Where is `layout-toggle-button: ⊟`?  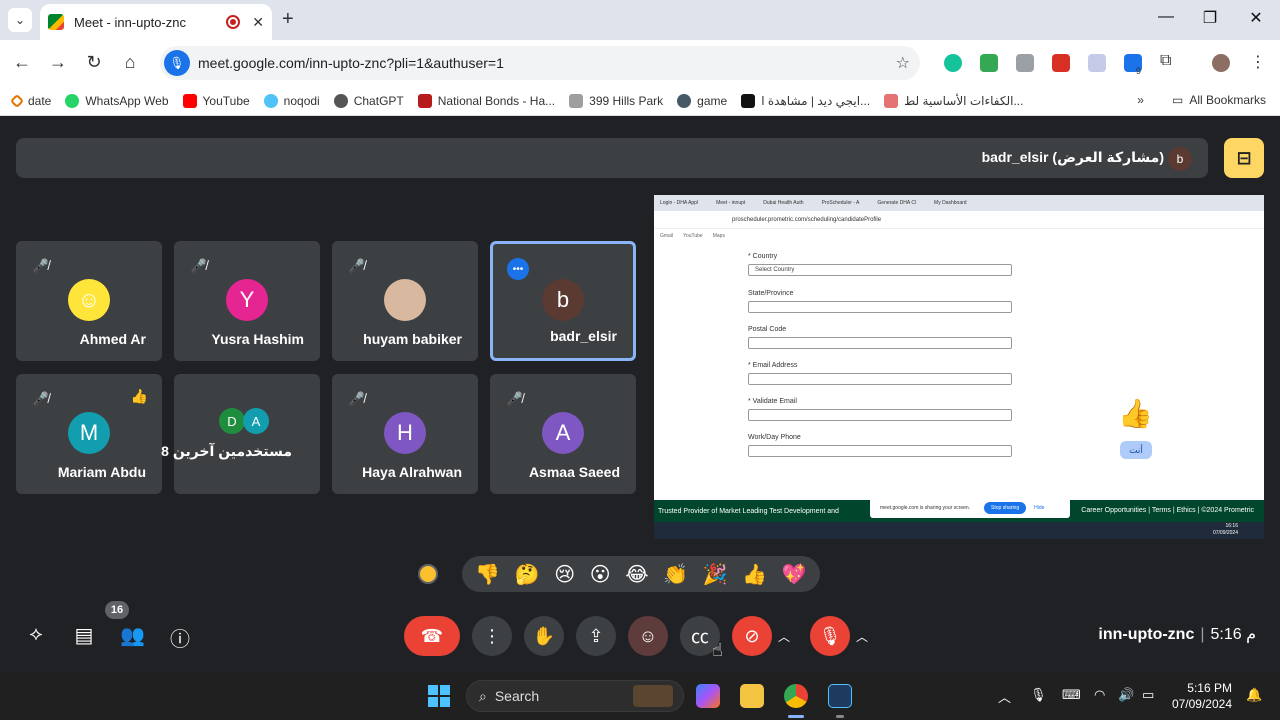 layout-toggle-button: ⊟ is located at coordinates (1244, 158).